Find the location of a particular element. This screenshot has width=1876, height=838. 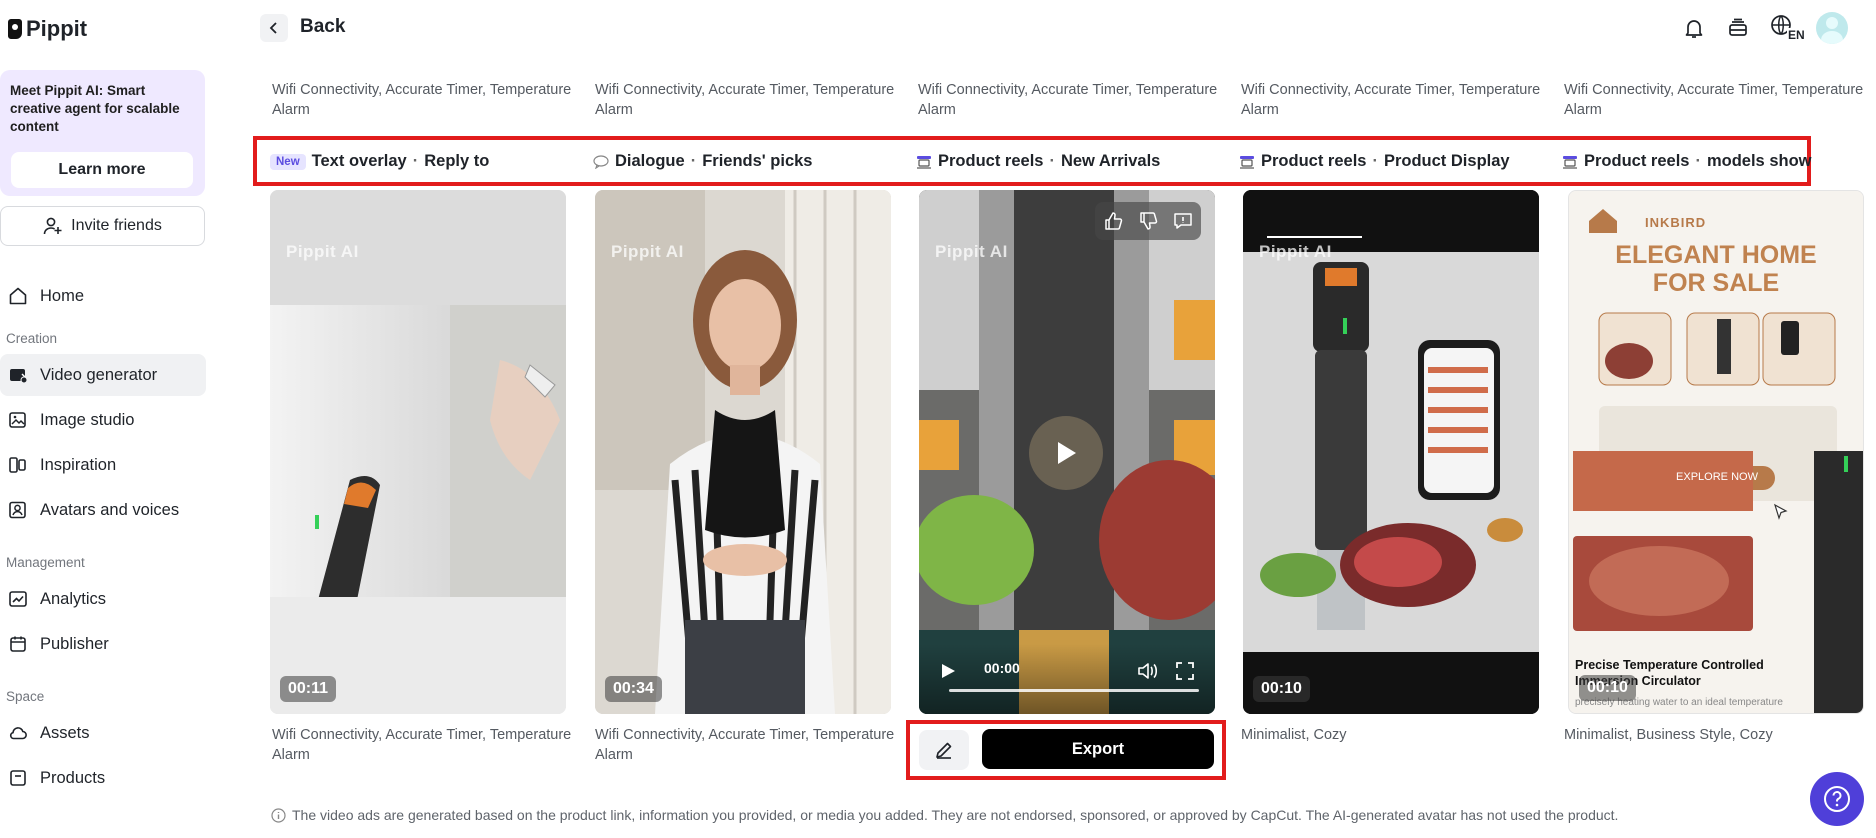

ad-cta: EXPLORE NOW is located at coordinates (1717, 477).